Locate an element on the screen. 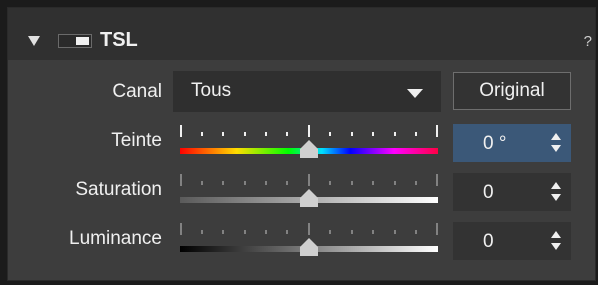 The height and width of the screenshot is (285, 598). luminance-spinbox: 0 is located at coordinates (512, 241).